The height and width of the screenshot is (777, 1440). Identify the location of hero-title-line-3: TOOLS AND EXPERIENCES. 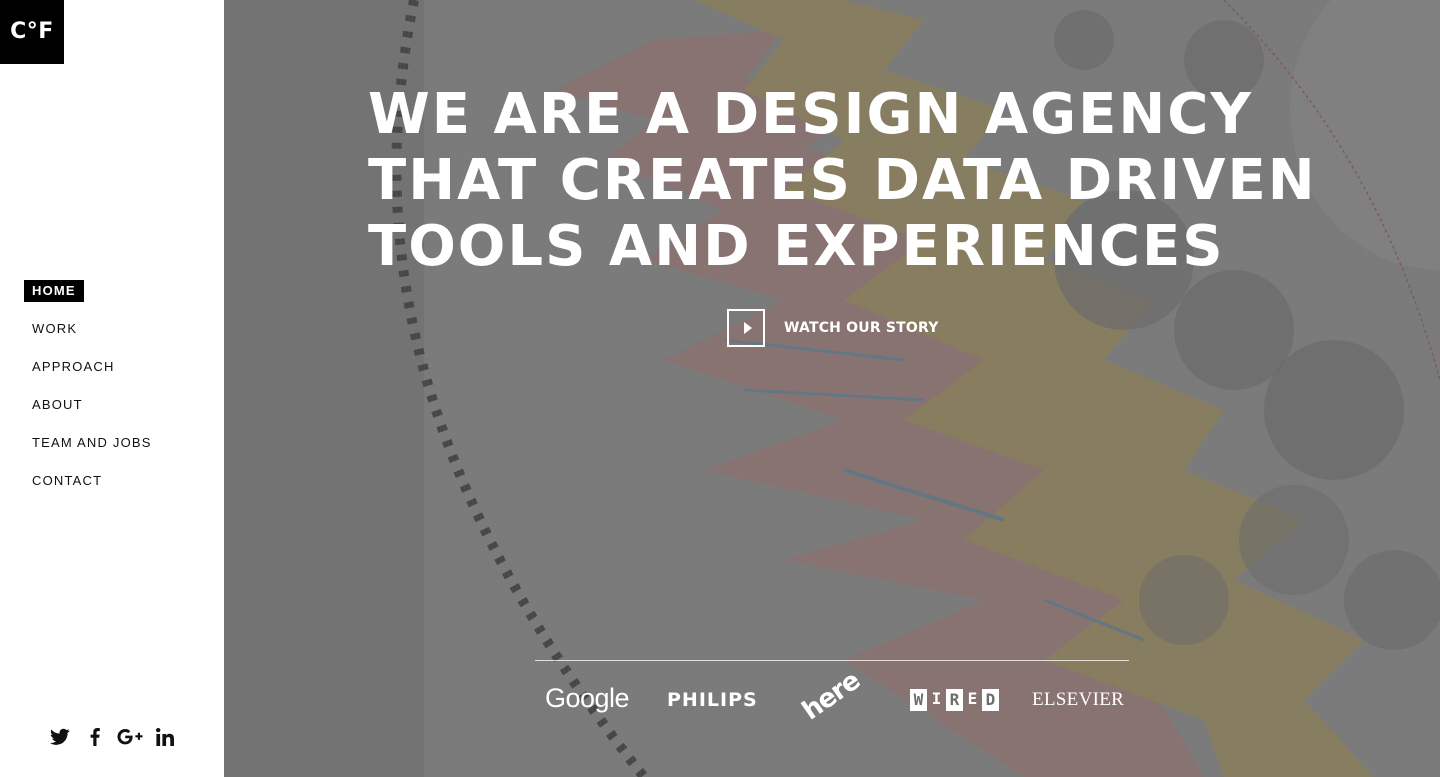
(796, 246).